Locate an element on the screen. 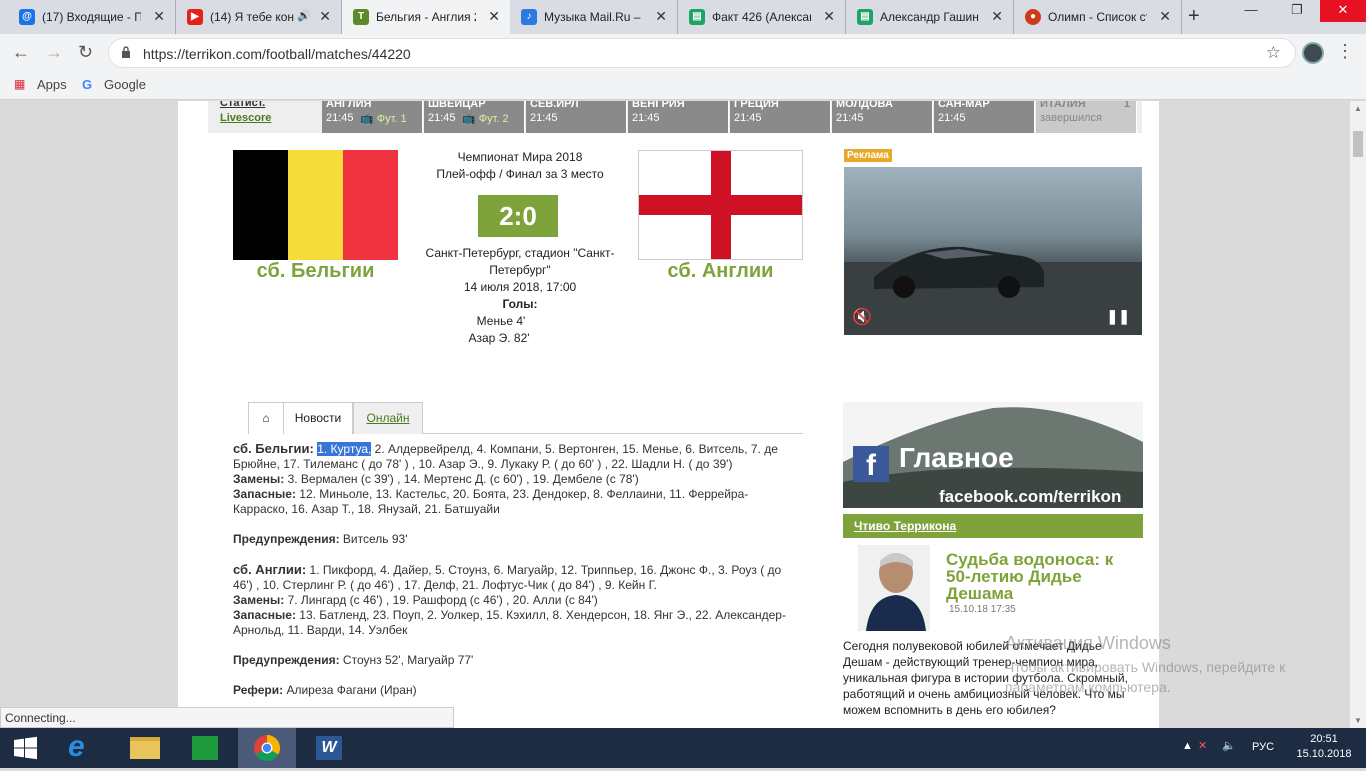 Image resolution: width=1366 pixels, height=771 pixels. bench-label: Запасные: is located at coordinates (264, 615).